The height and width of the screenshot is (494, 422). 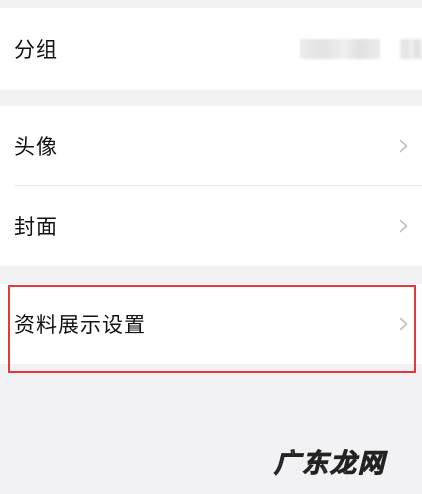 What do you see at coordinates (36, 227) in the screenshot?
I see `cover-row-label: 封面` at bounding box center [36, 227].